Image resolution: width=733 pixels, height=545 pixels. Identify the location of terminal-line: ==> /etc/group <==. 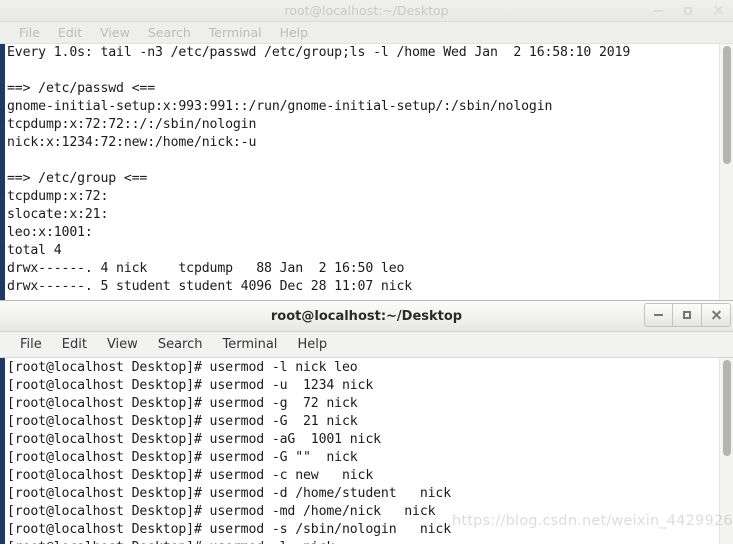
(77, 178).